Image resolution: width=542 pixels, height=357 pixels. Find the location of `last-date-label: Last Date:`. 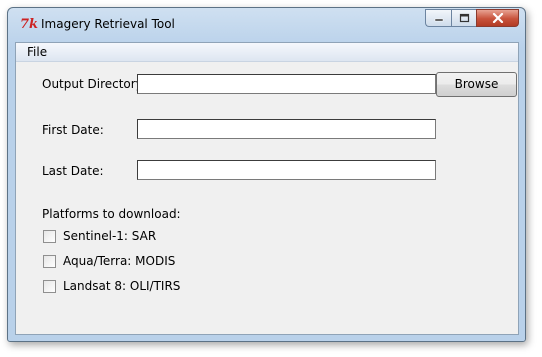

last-date-label: Last Date: is located at coordinates (73, 171).